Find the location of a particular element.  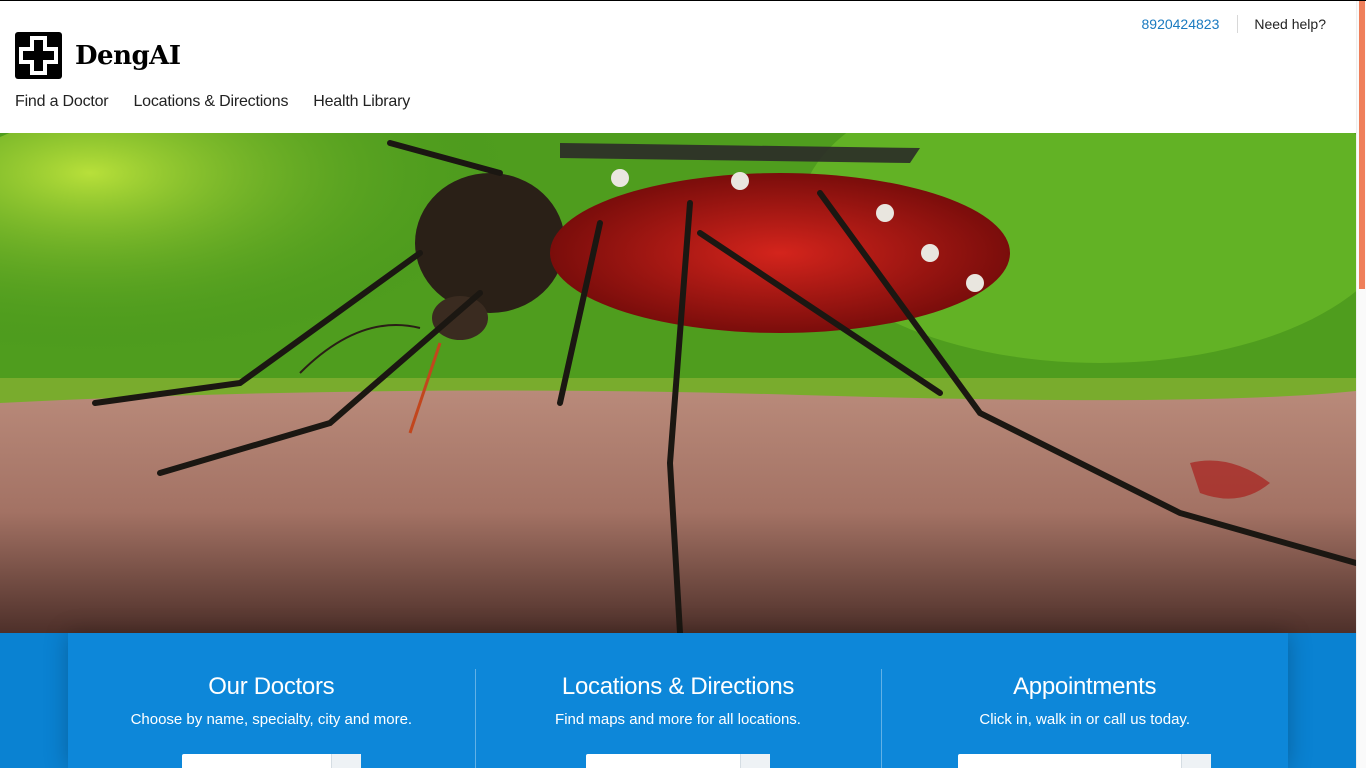

location-search-button is located at coordinates (754, 761).